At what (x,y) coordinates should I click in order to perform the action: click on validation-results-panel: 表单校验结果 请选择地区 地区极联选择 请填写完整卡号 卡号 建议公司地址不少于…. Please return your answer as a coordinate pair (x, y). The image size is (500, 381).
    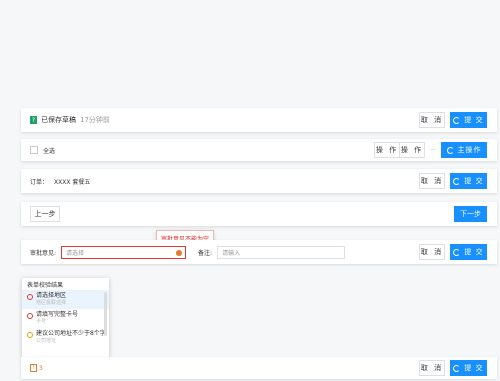
    Looking at the image, I should click on (65, 318).